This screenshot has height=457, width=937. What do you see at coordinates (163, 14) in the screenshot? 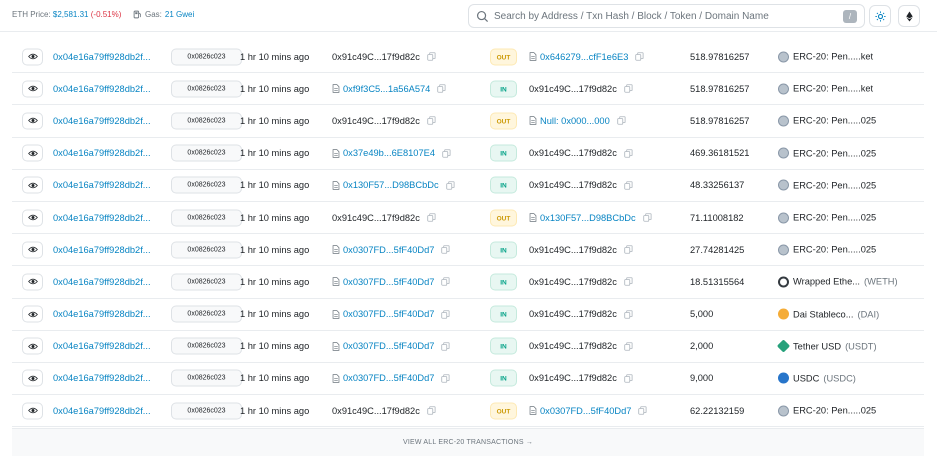
I see `gas-tracker: Gas: 21 Gwei` at bounding box center [163, 14].